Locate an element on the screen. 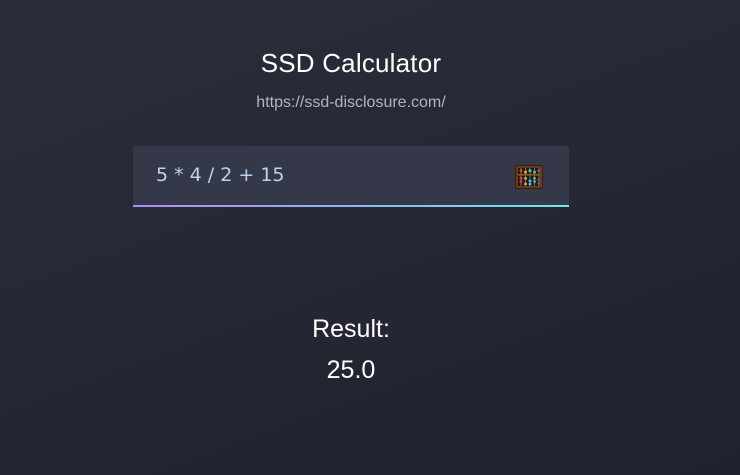  result-value: 25.0 is located at coordinates (351, 370).